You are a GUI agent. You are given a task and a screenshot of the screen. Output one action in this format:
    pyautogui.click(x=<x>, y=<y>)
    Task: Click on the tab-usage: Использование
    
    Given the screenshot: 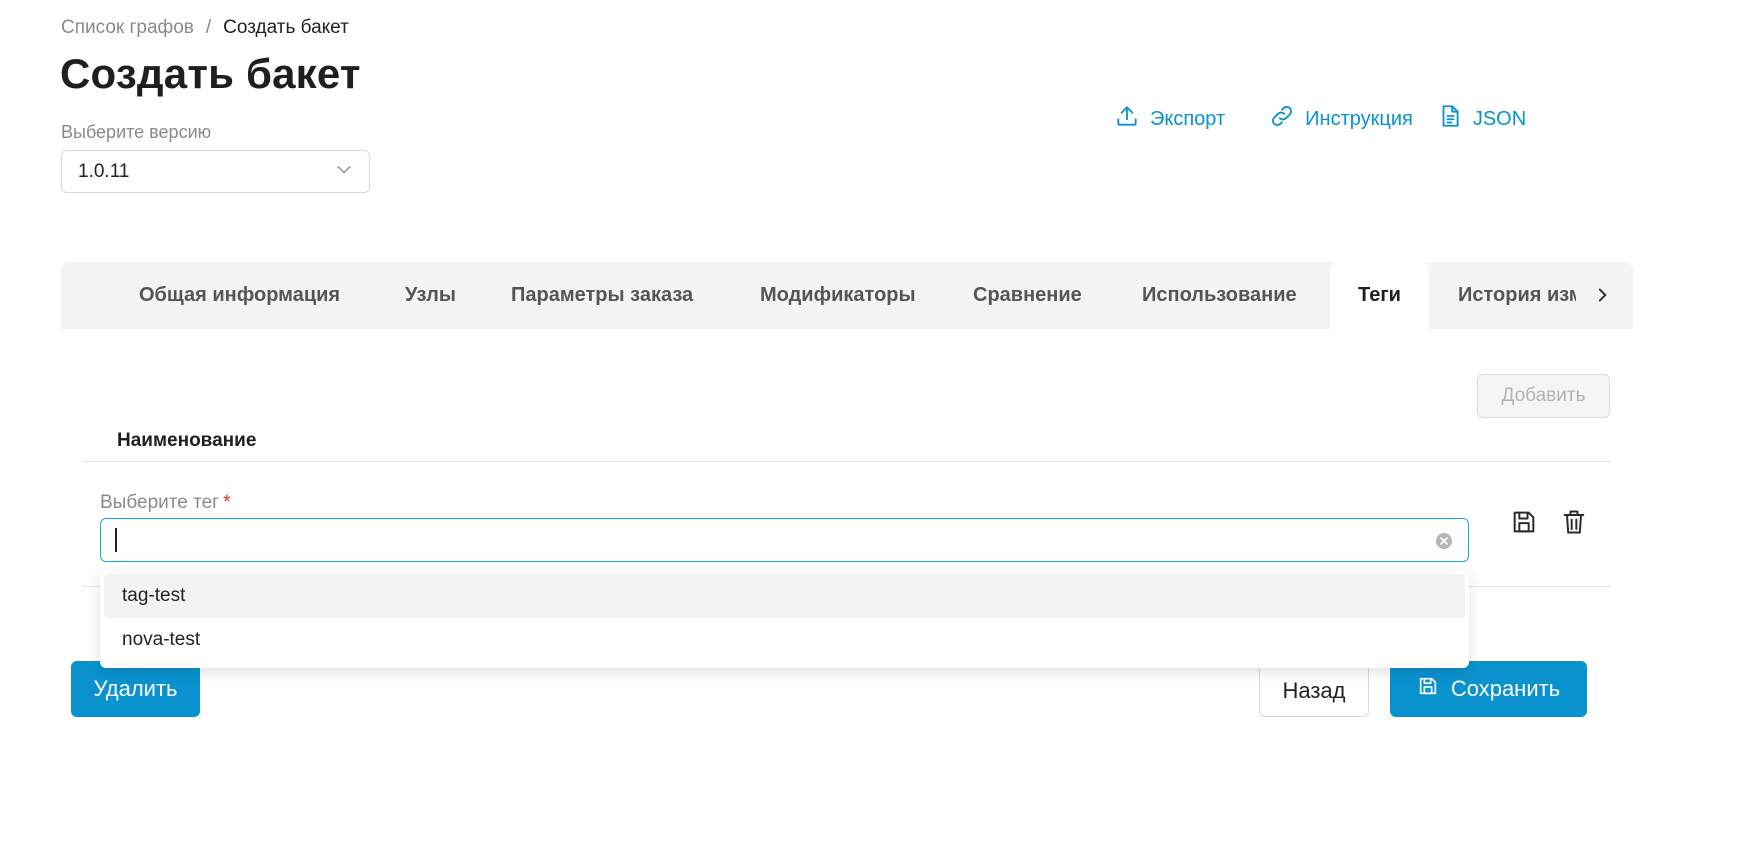 What is the action you would take?
    pyautogui.click(x=1219, y=295)
    